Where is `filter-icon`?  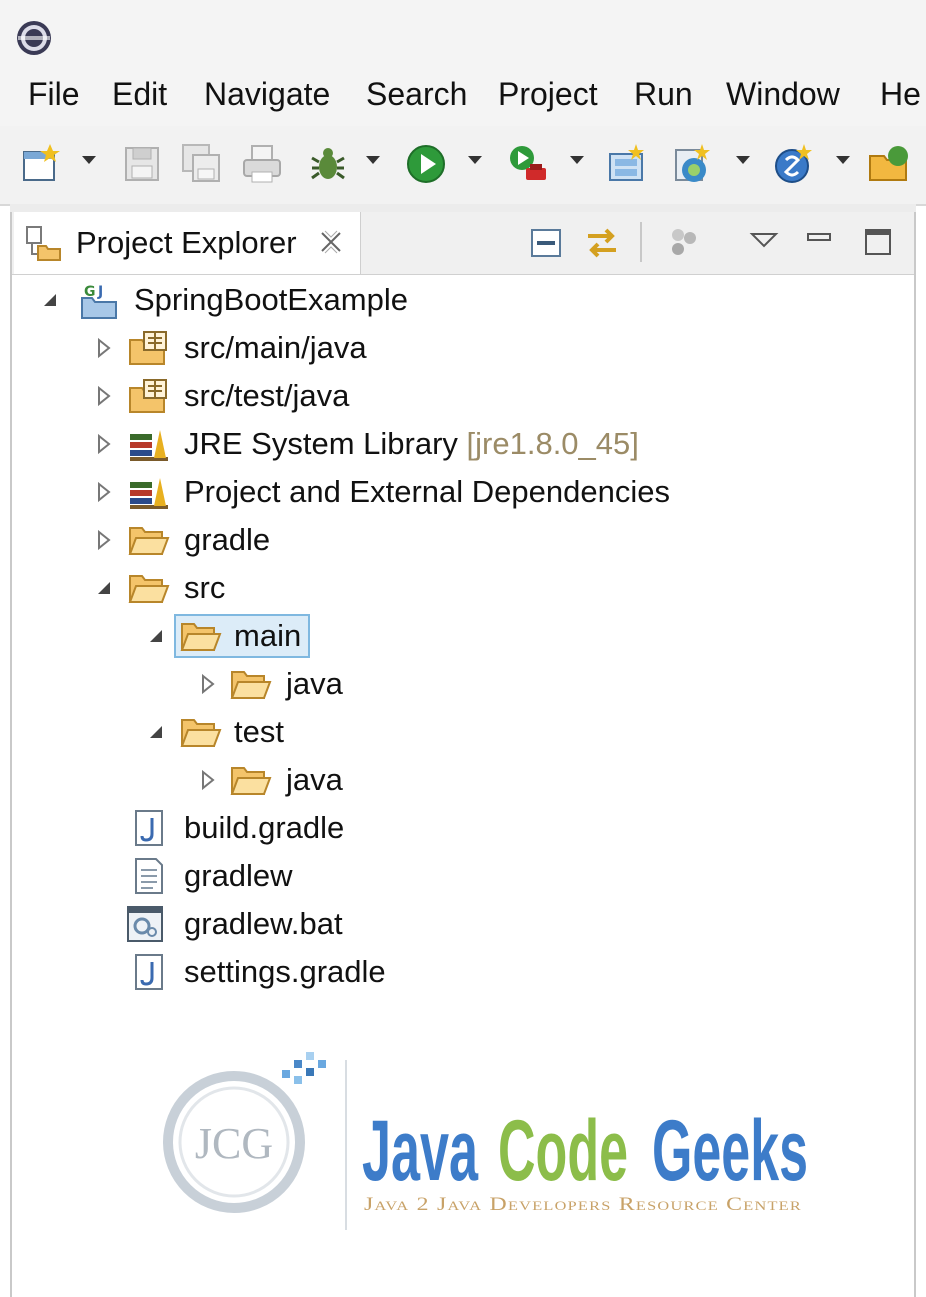
filter-icon is located at coordinates (684, 242).